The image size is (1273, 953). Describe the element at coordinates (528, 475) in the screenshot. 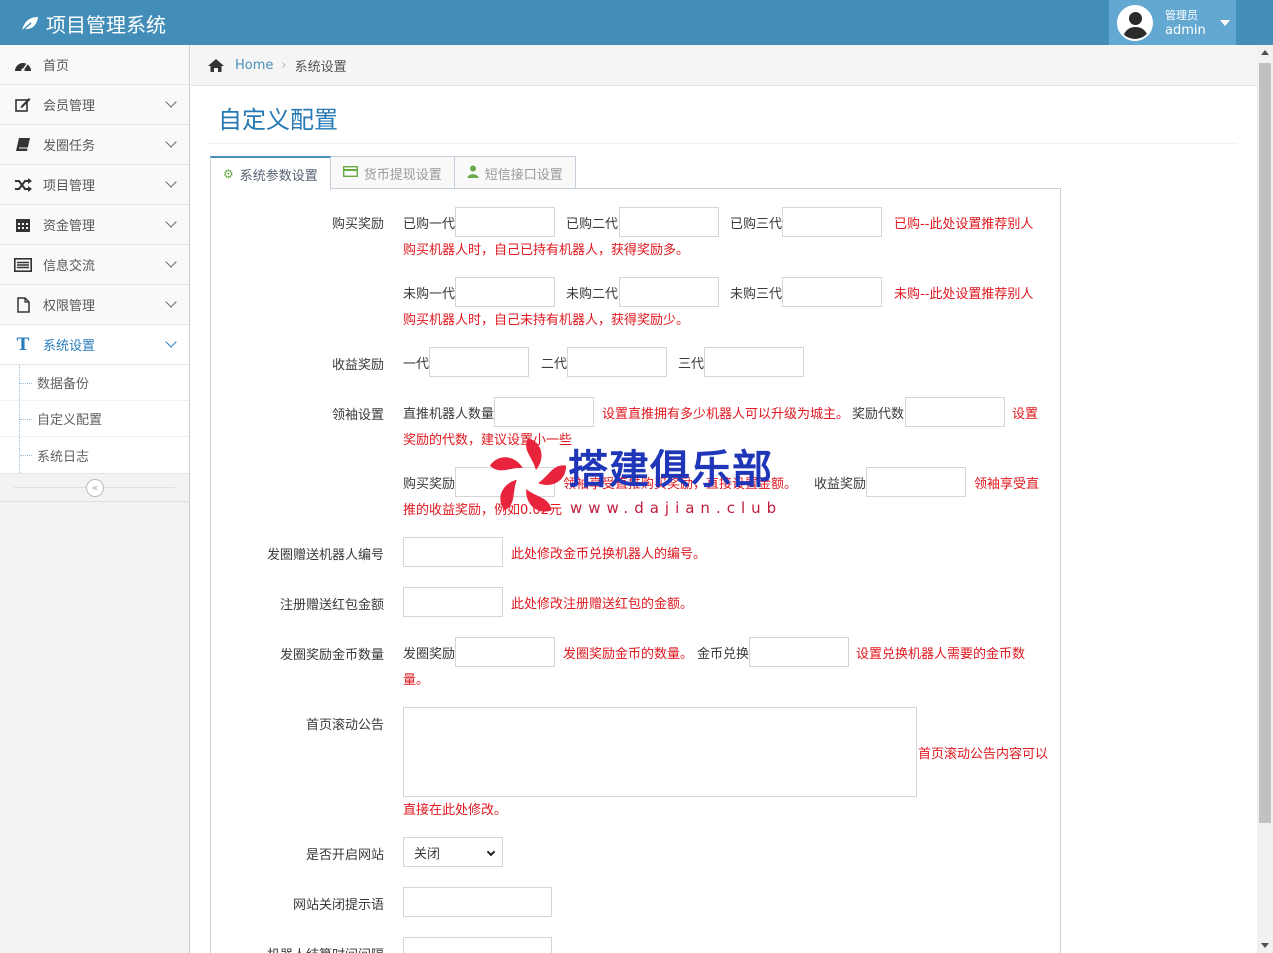

I see `watermark-logo` at that location.